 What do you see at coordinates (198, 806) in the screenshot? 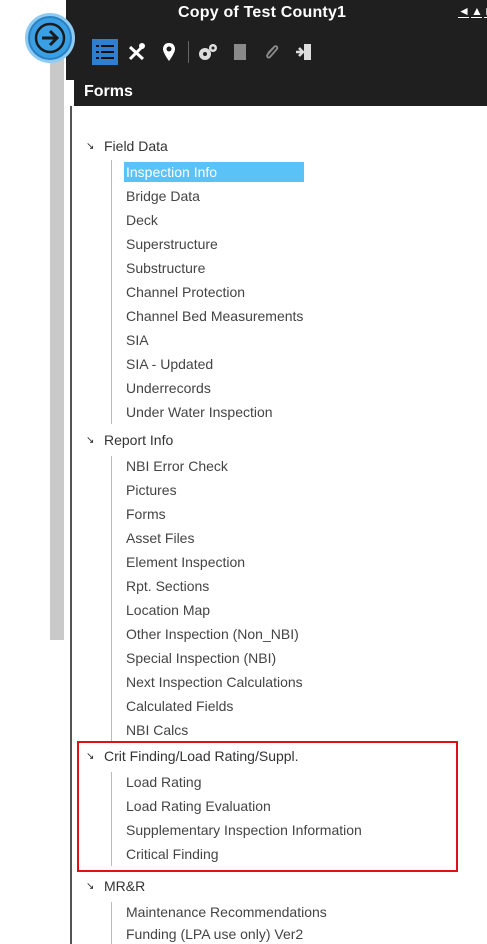
I see `tree-item: Load Rating Evaluation` at bounding box center [198, 806].